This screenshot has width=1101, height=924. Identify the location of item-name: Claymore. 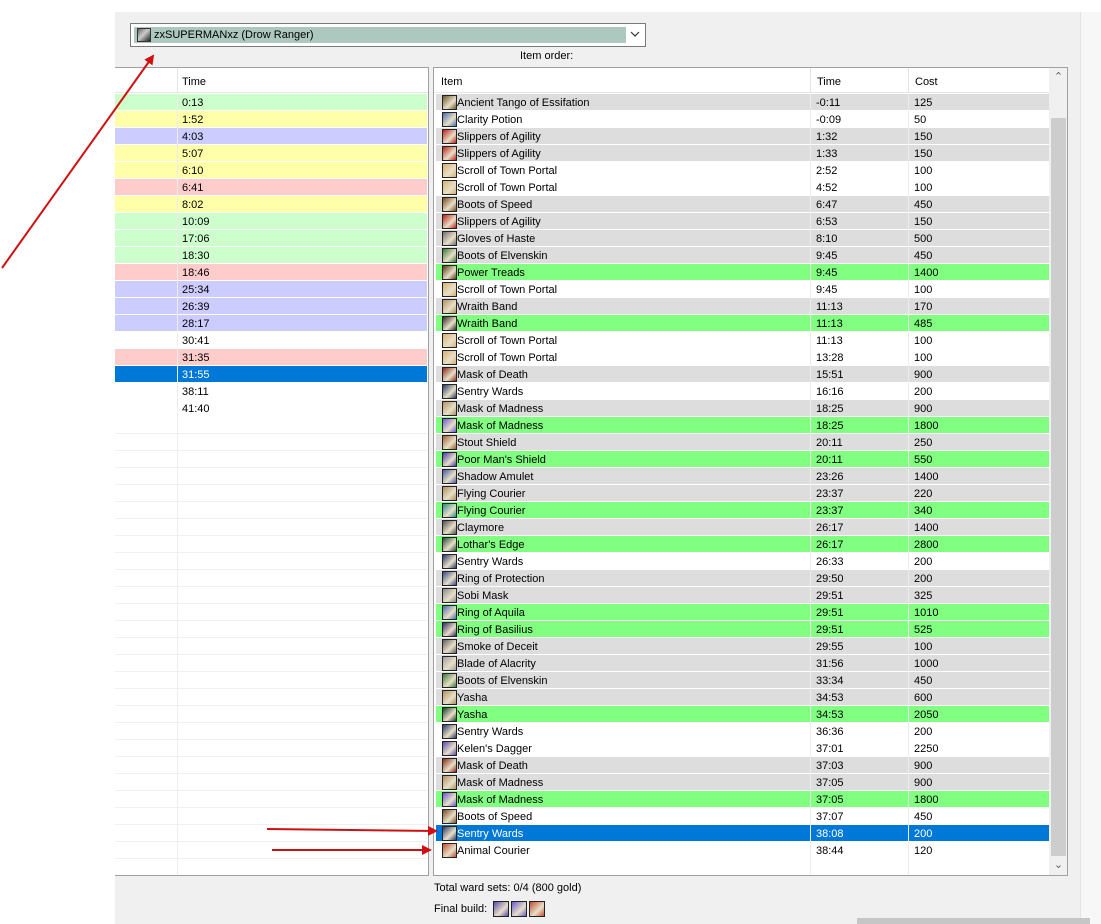
(481, 528).